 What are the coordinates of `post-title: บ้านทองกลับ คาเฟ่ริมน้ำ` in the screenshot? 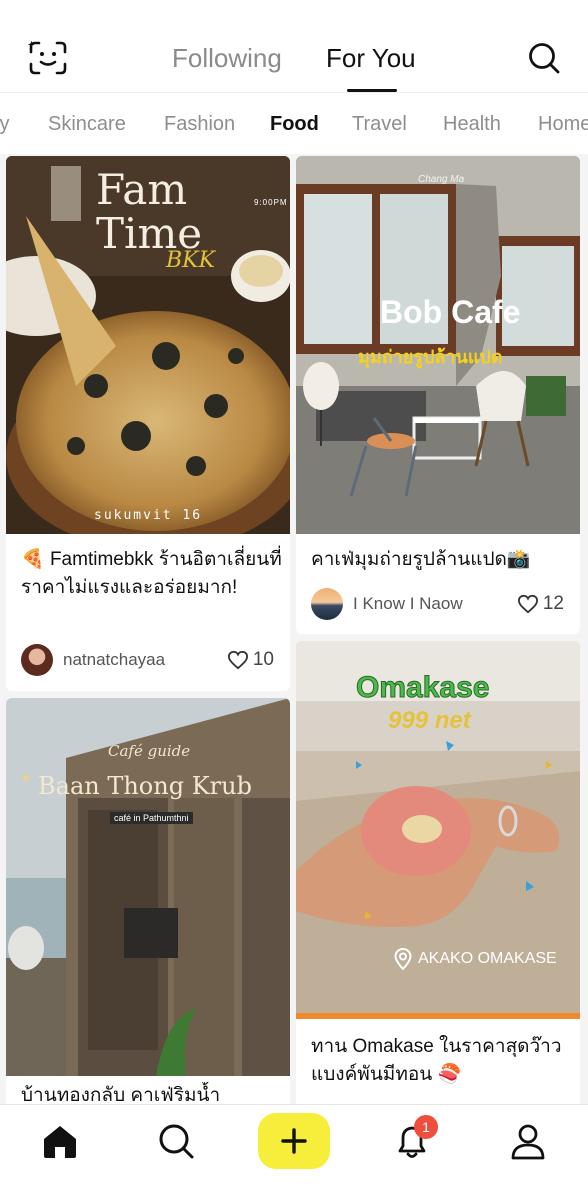 It's located at (152, 1093).